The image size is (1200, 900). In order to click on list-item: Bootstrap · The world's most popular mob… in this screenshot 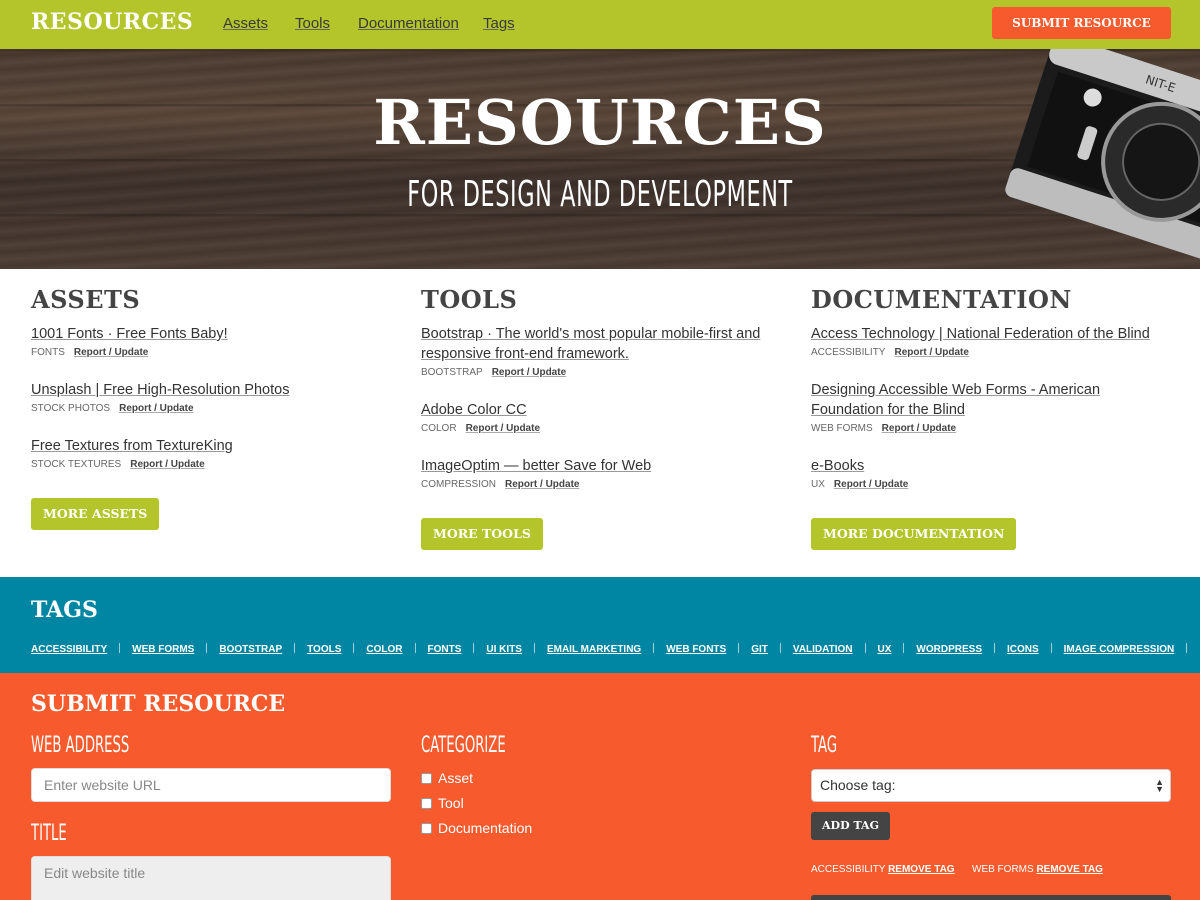, I will do `click(601, 351)`.